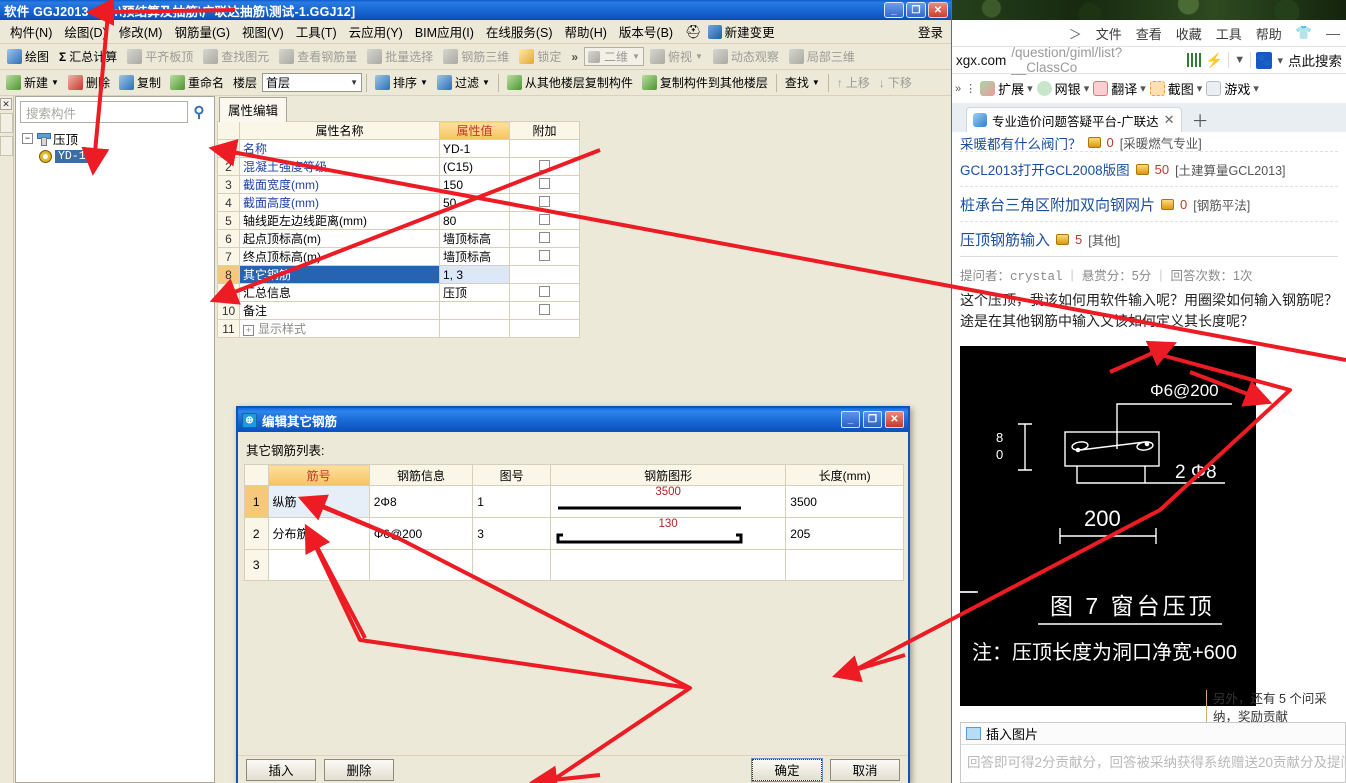  Describe the element at coordinates (474, 328) in the screenshot. I see `property-value` at that location.